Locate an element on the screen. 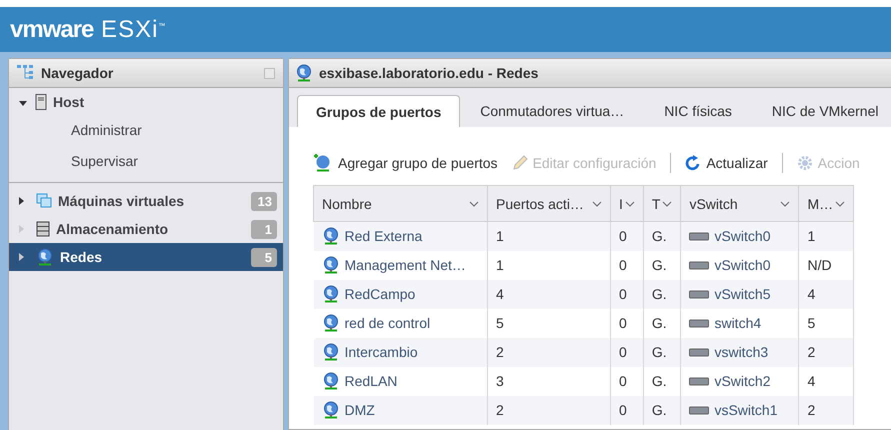 The image size is (891, 430). panel-title: Navegador is located at coordinates (77, 73).